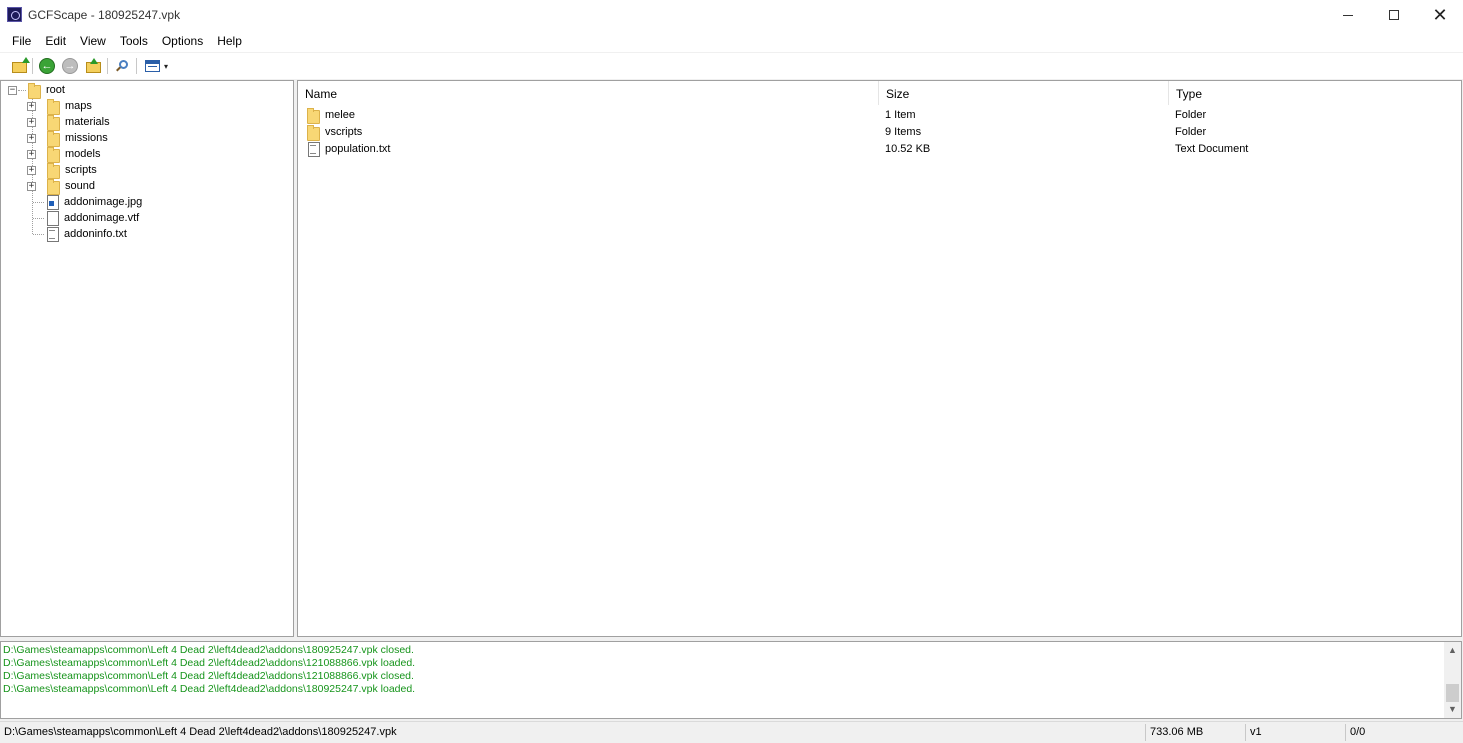 The width and height of the screenshot is (1463, 743). Describe the element at coordinates (344, 131) in the screenshot. I see `file-name: vscripts` at that location.